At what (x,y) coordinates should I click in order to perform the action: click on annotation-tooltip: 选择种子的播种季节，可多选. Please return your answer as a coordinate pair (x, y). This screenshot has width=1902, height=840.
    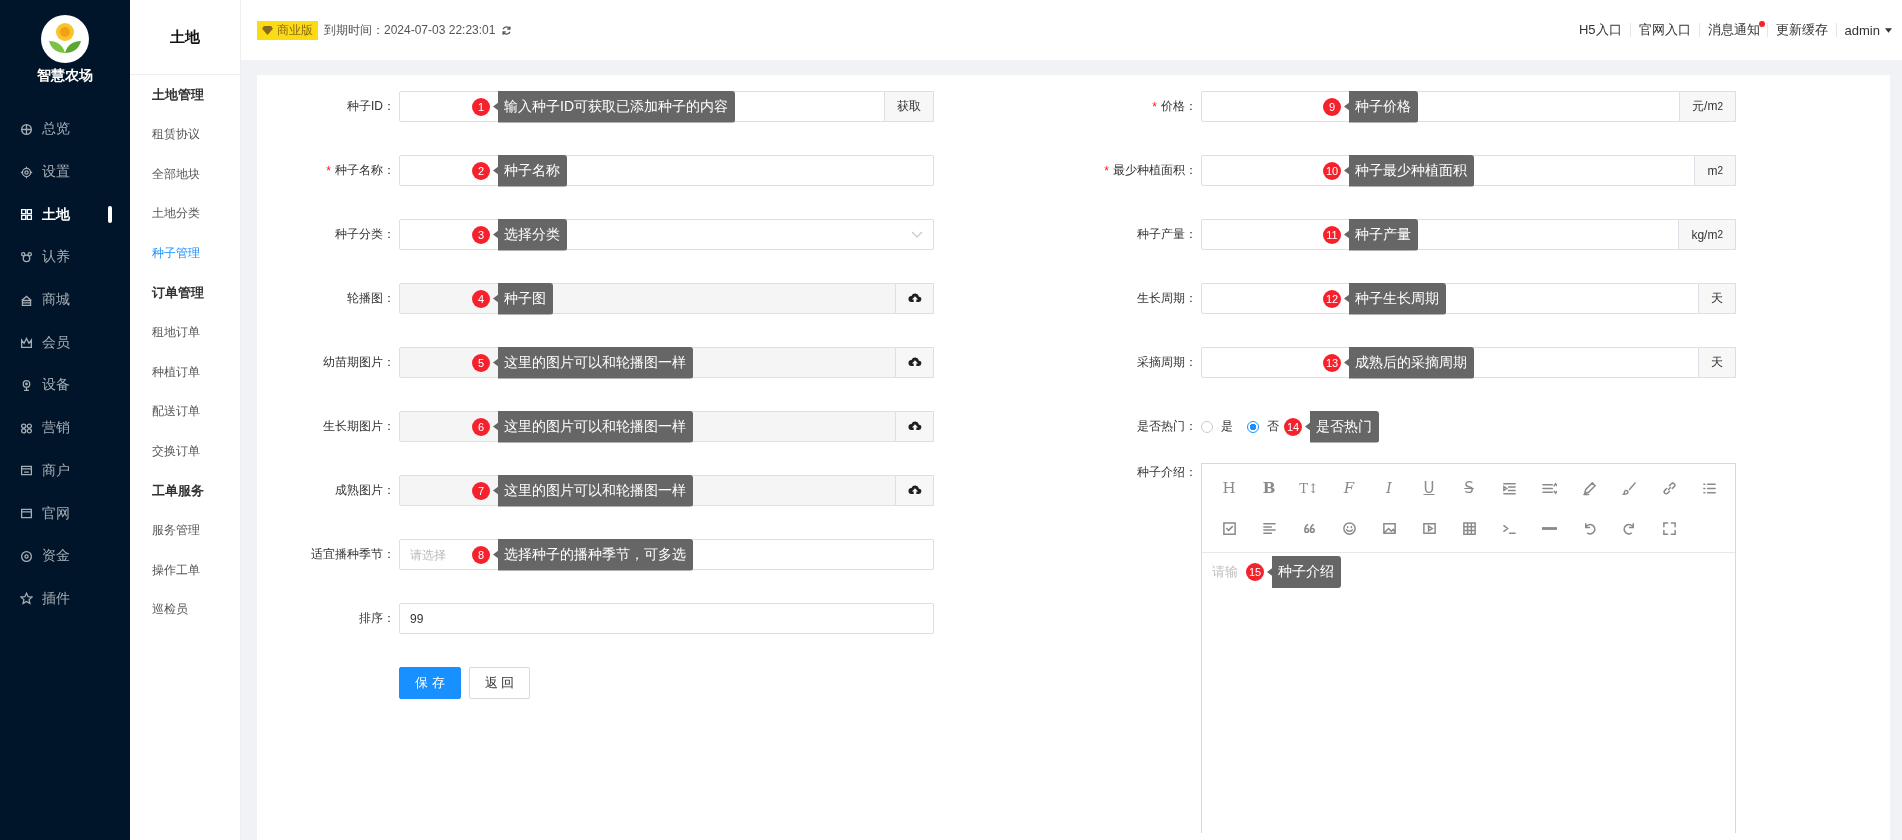
    Looking at the image, I should click on (593, 554).